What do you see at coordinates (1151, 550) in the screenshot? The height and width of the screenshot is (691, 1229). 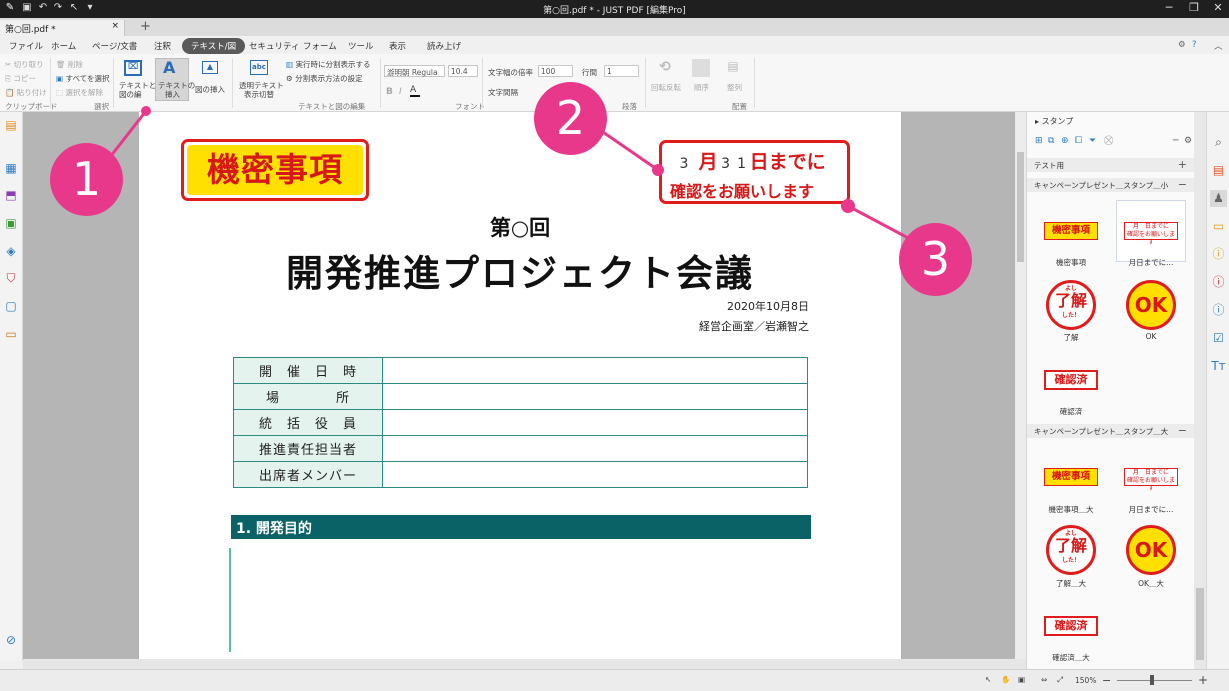 I see `stamp-thumb-ok-large: OK` at bounding box center [1151, 550].